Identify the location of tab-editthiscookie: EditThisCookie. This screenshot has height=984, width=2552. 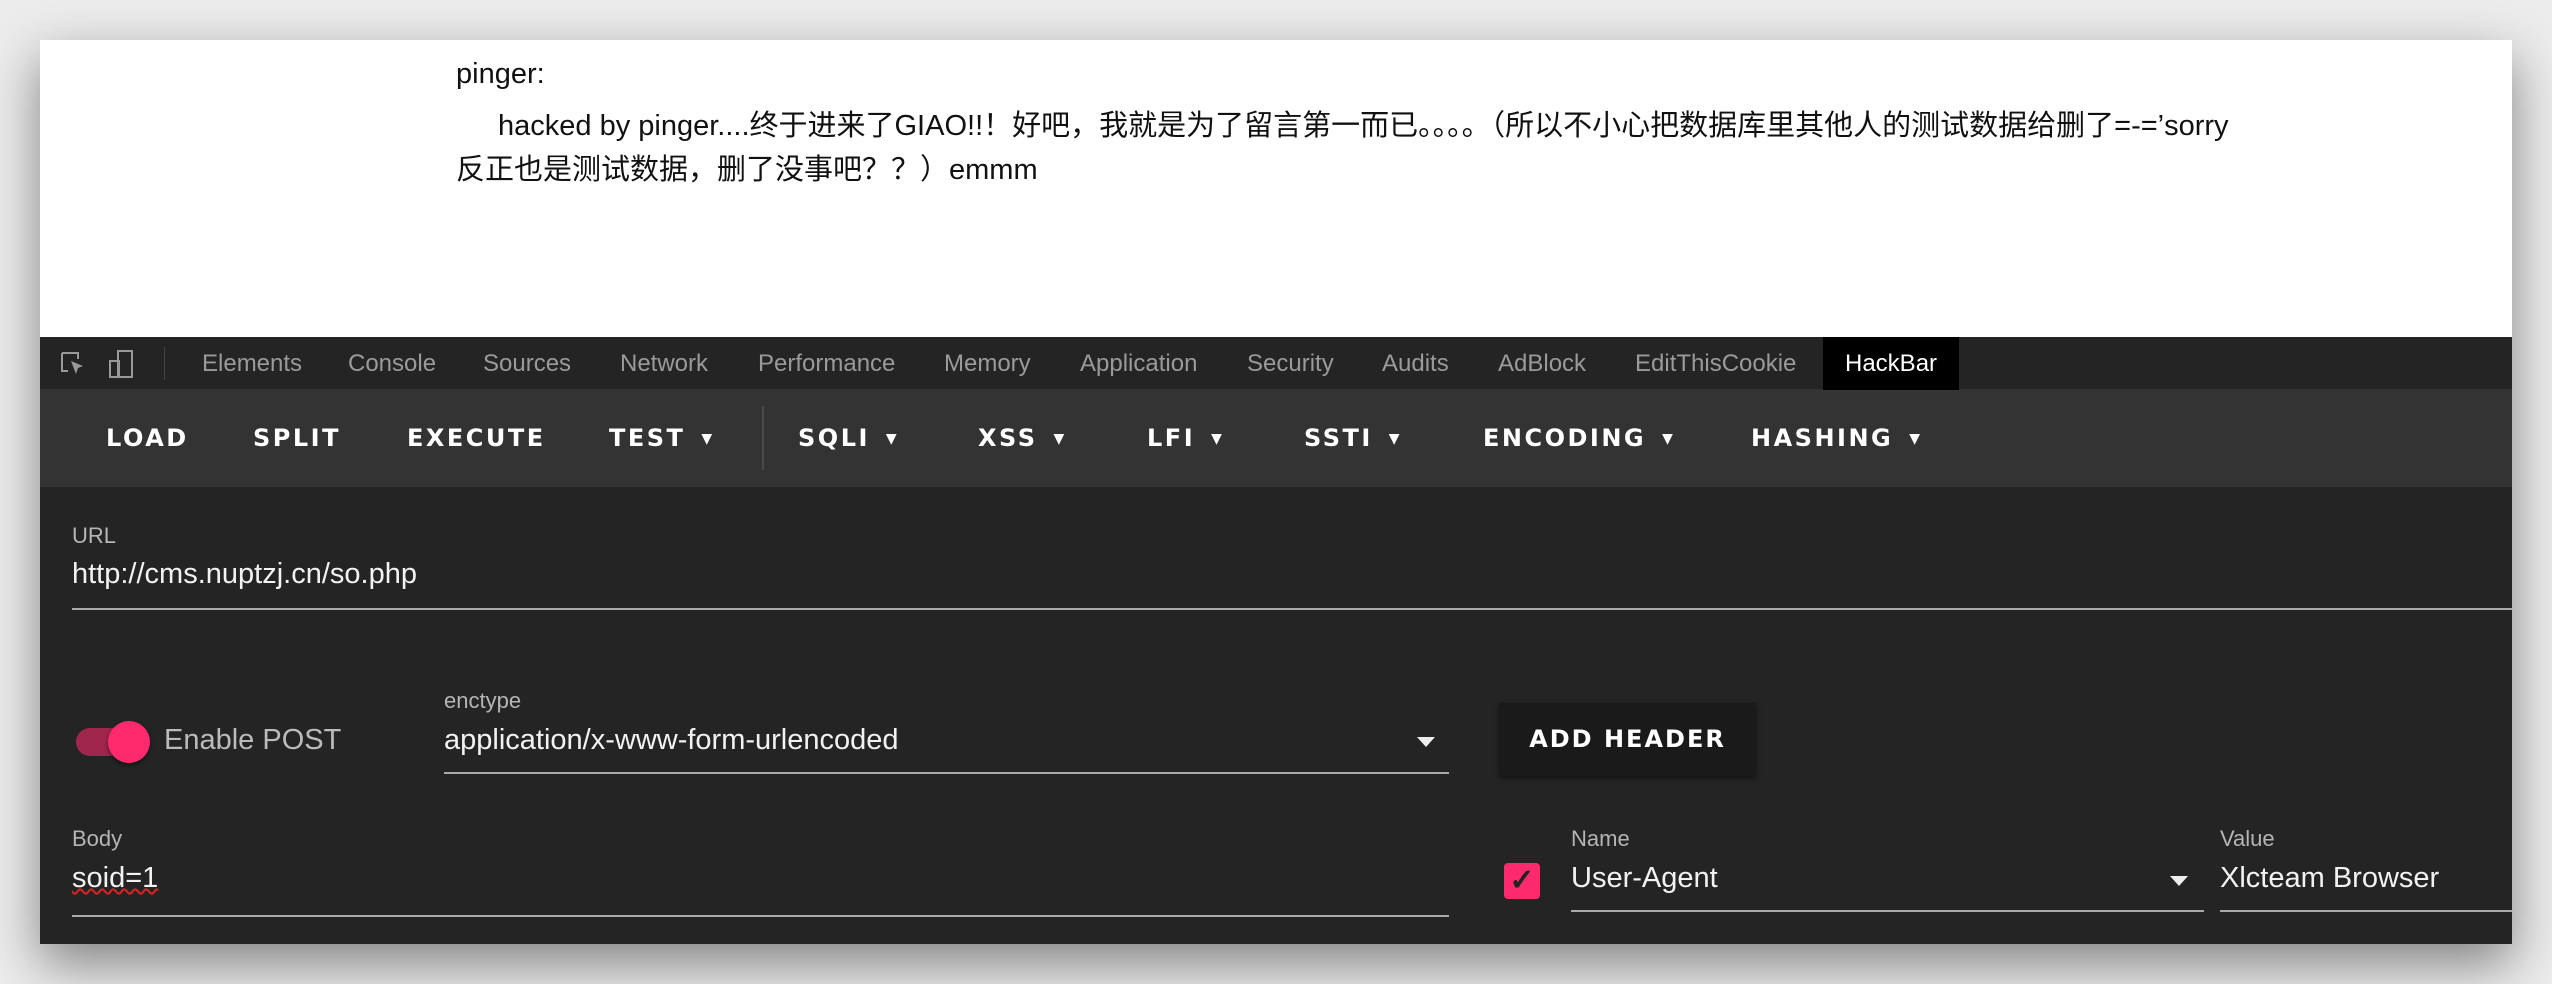
(1715, 363).